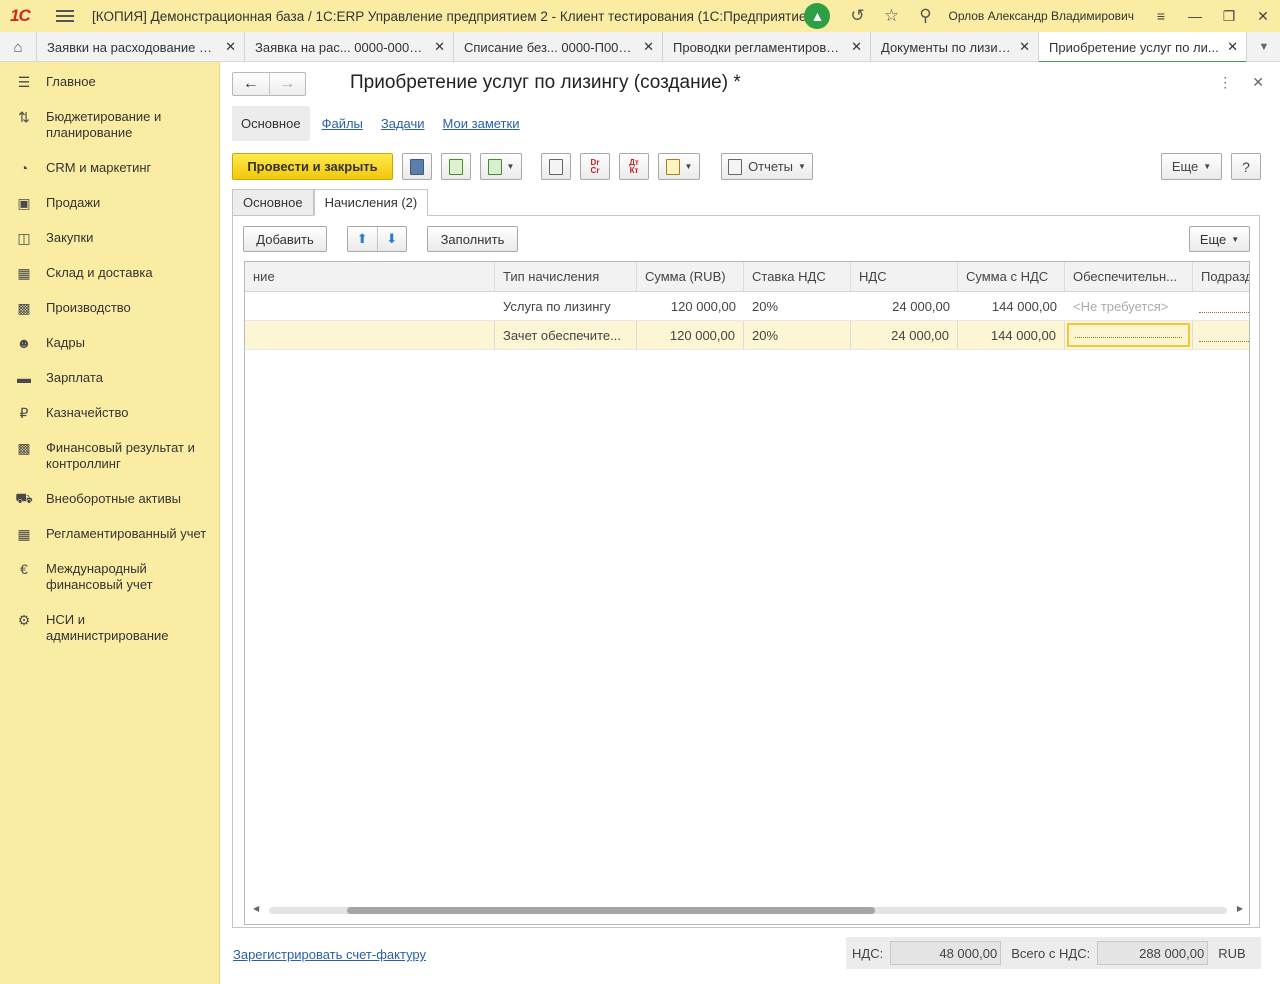 The height and width of the screenshot is (984, 1280). What do you see at coordinates (1143, 47) in the screenshot?
I see `tab-leasing-services: Приобретение услуг по ли... ✕` at bounding box center [1143, 47].